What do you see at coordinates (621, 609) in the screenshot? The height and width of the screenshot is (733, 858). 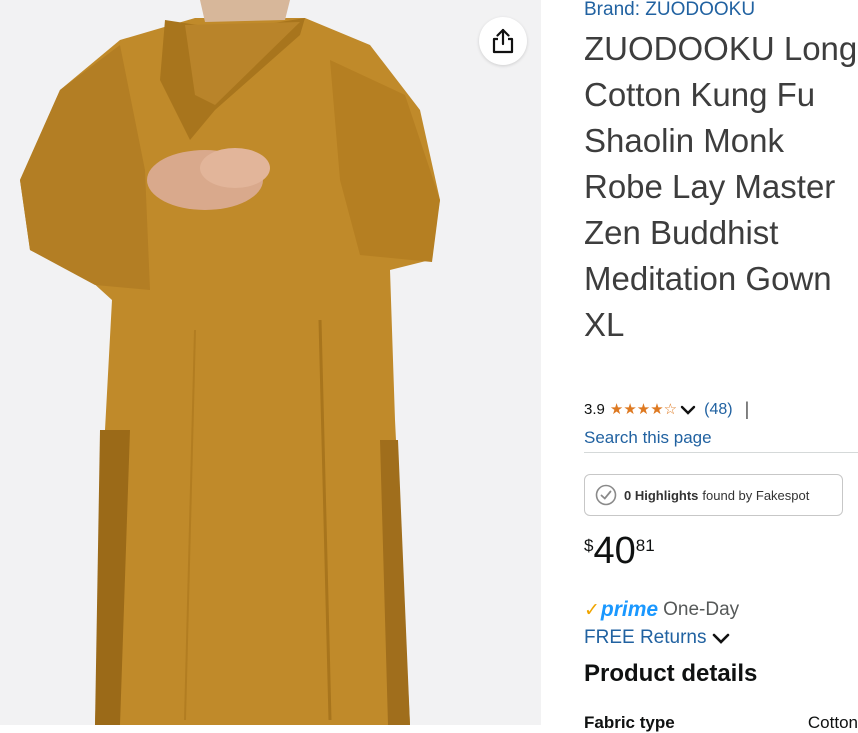 I see `prime-logo: ✓ prime` at bounding box center [621, 609].